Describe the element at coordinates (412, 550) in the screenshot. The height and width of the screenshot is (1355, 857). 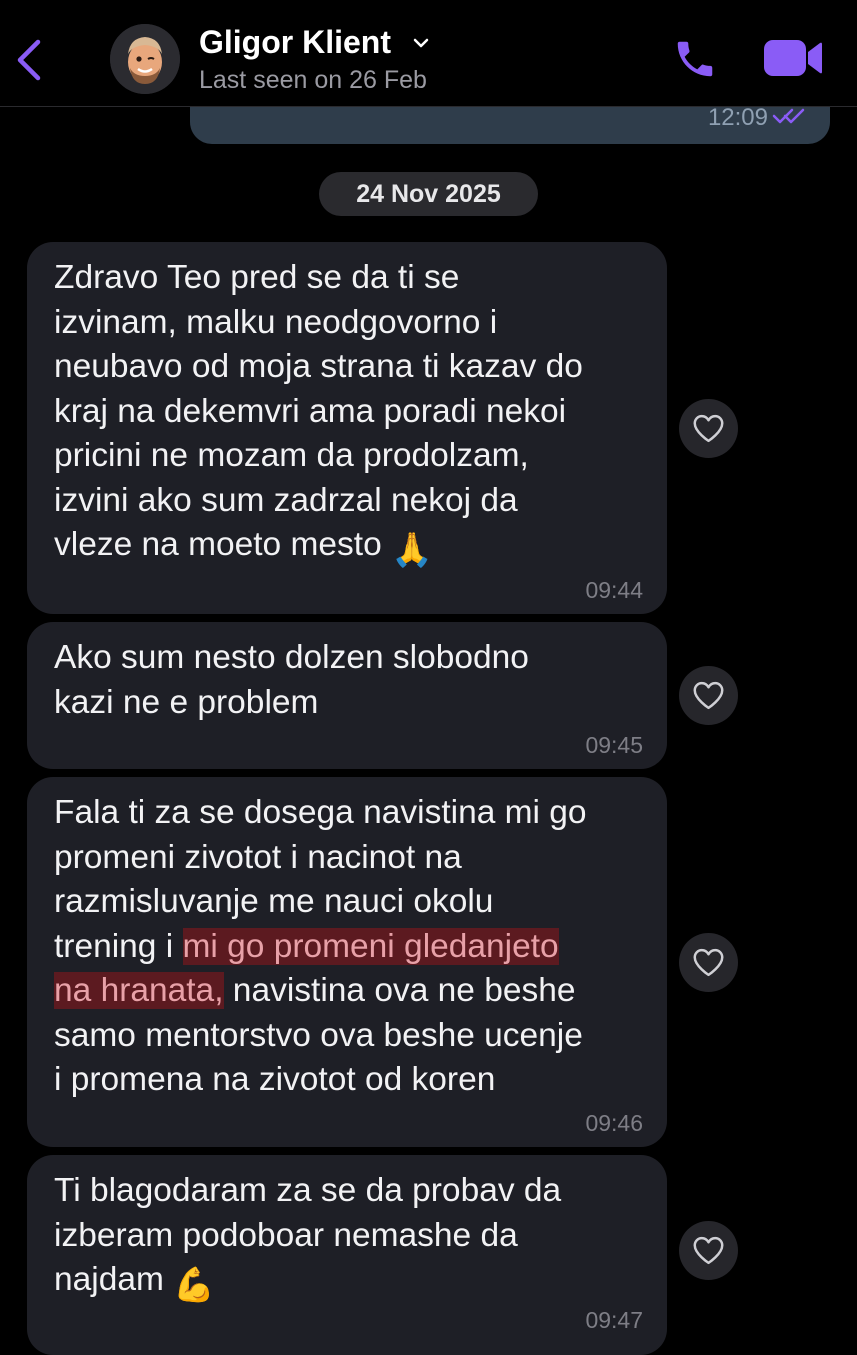
I see `folded-hands-emoji: 🙏` at that location.